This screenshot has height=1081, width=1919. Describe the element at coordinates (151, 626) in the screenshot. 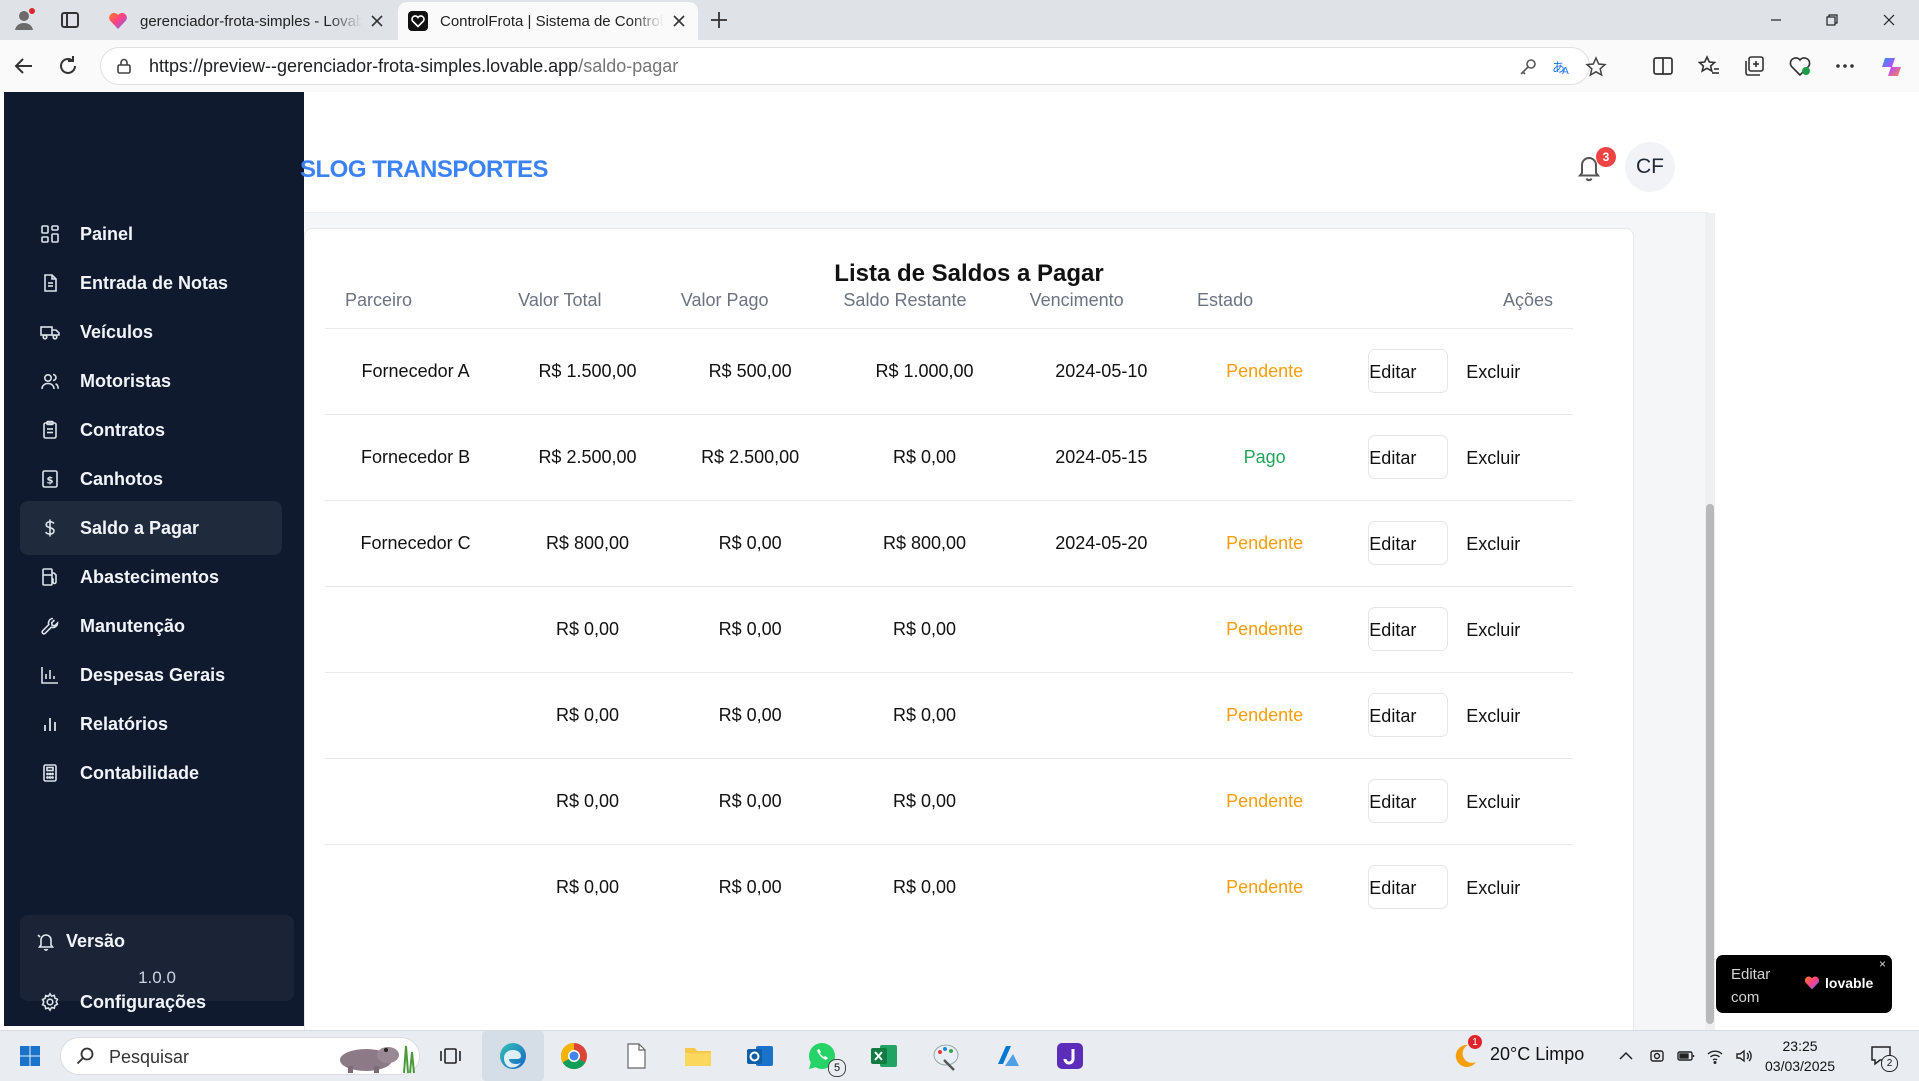

I see `sidebar-item-manutencao: Manutenção` at that location.